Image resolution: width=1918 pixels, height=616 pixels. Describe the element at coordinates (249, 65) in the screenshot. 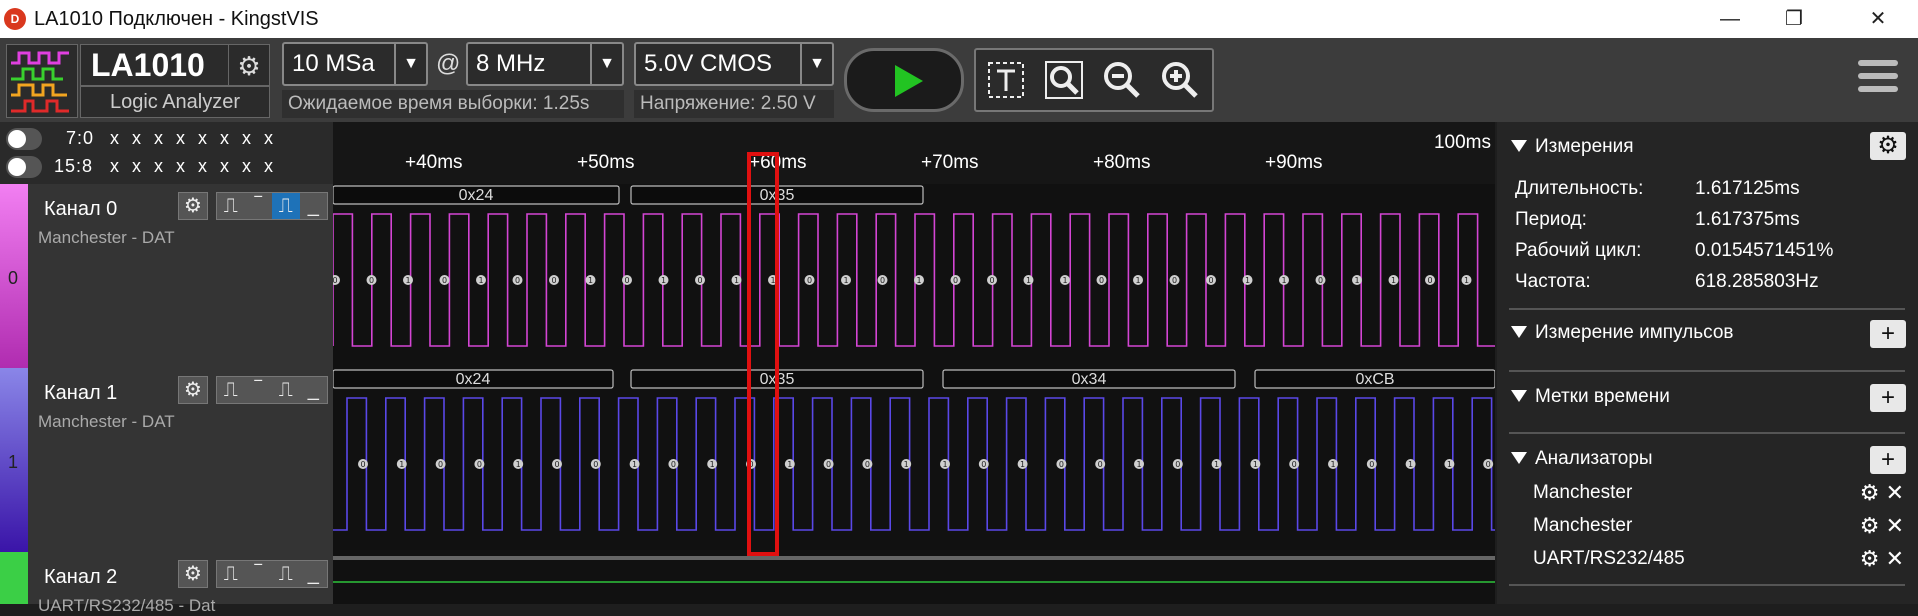

I see `device-settings-gear-icon: ⚙` at that location.